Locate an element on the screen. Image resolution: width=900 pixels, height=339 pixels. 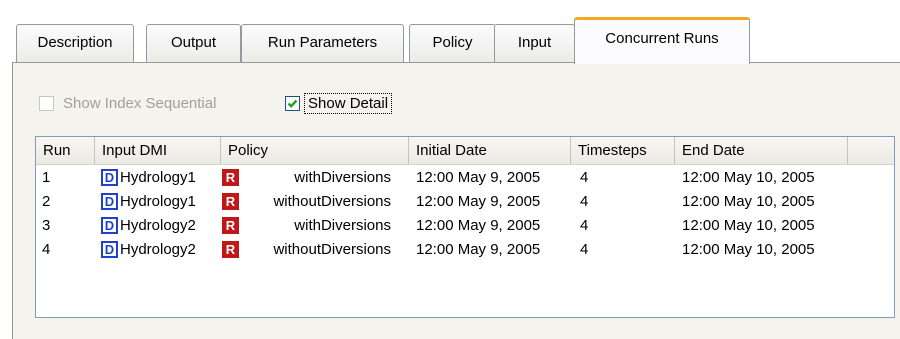
tab-run-parameters: Run Parameters is located at coordinates (322, 43).